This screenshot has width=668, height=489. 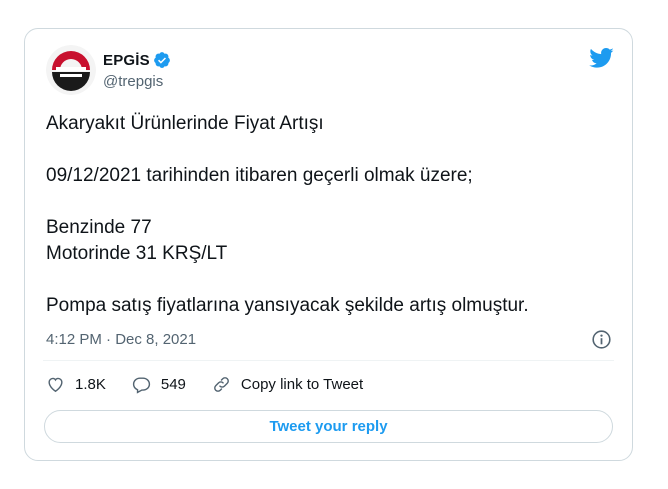 I want to click on like-count: 1.8K, so click(x=90, y=384).